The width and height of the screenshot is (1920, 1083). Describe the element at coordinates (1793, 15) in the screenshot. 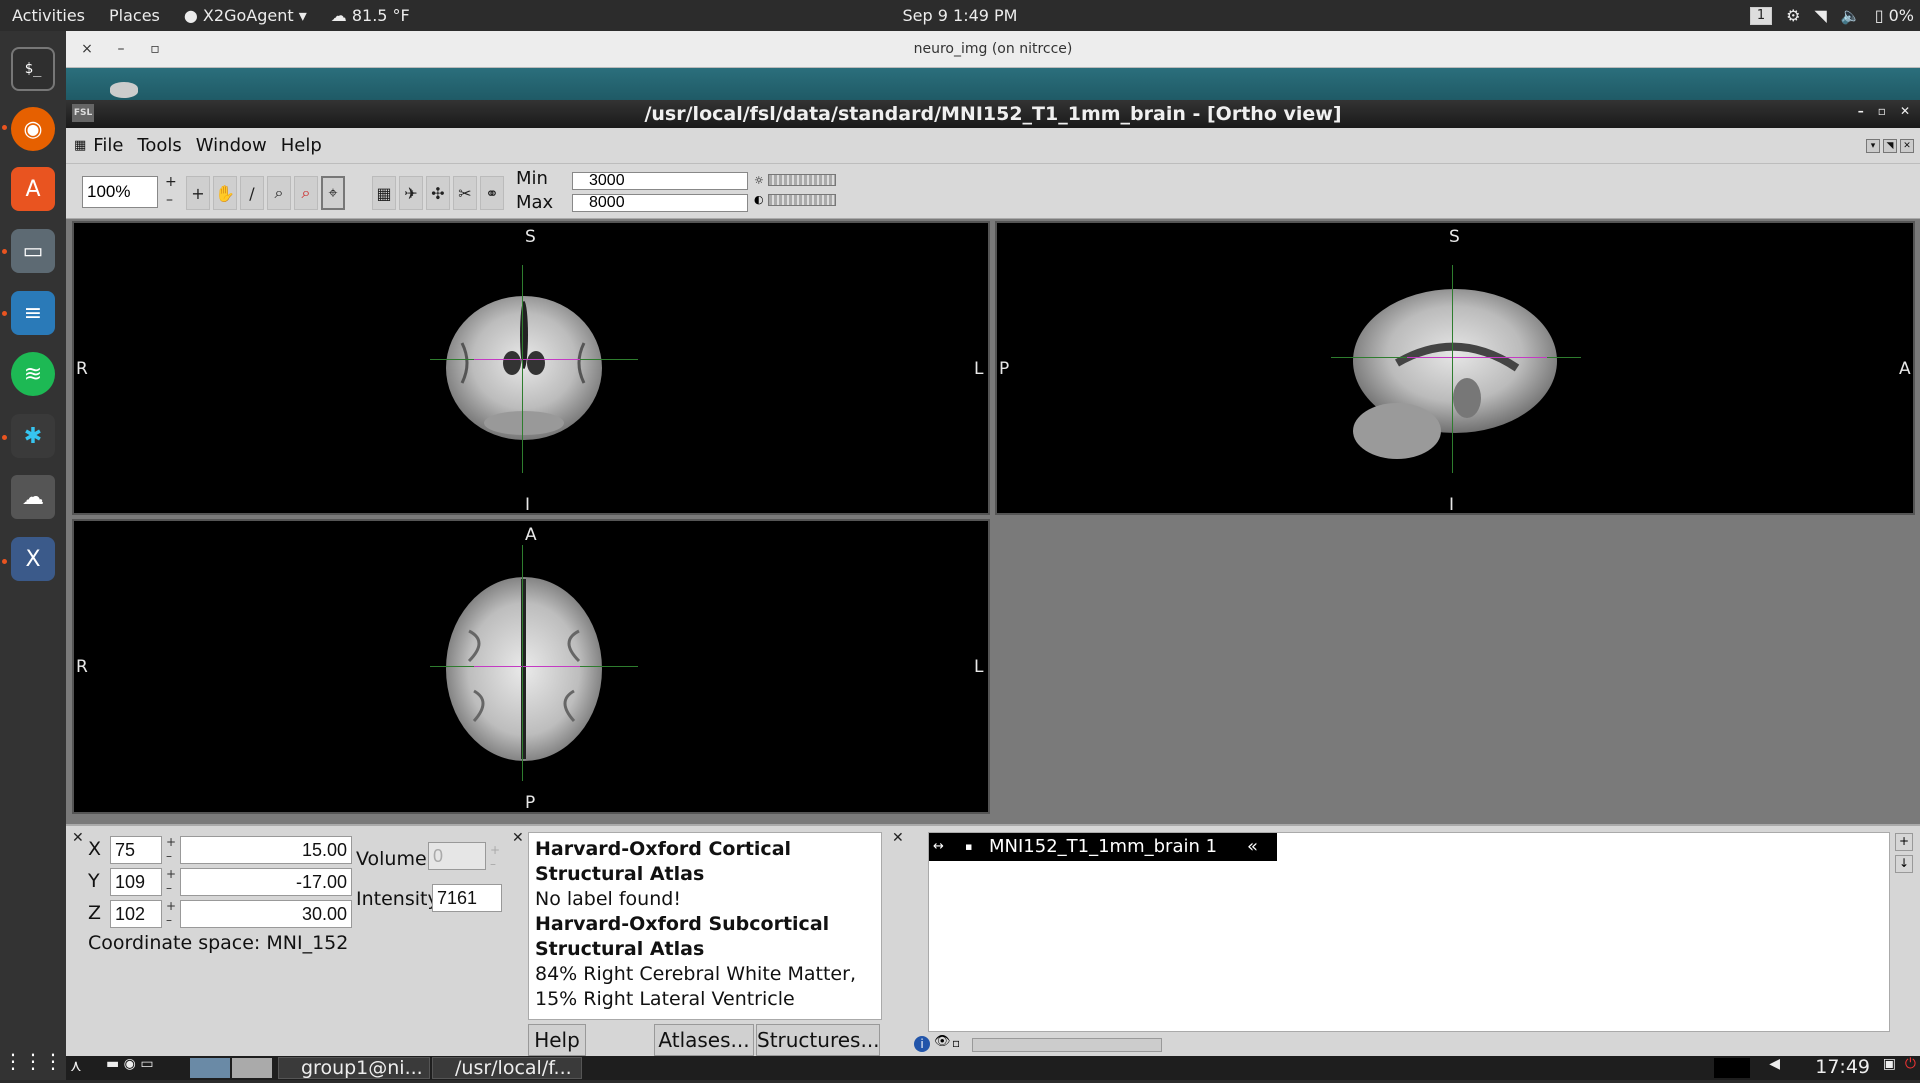

I see `settings-icon: ⚙` at that location.